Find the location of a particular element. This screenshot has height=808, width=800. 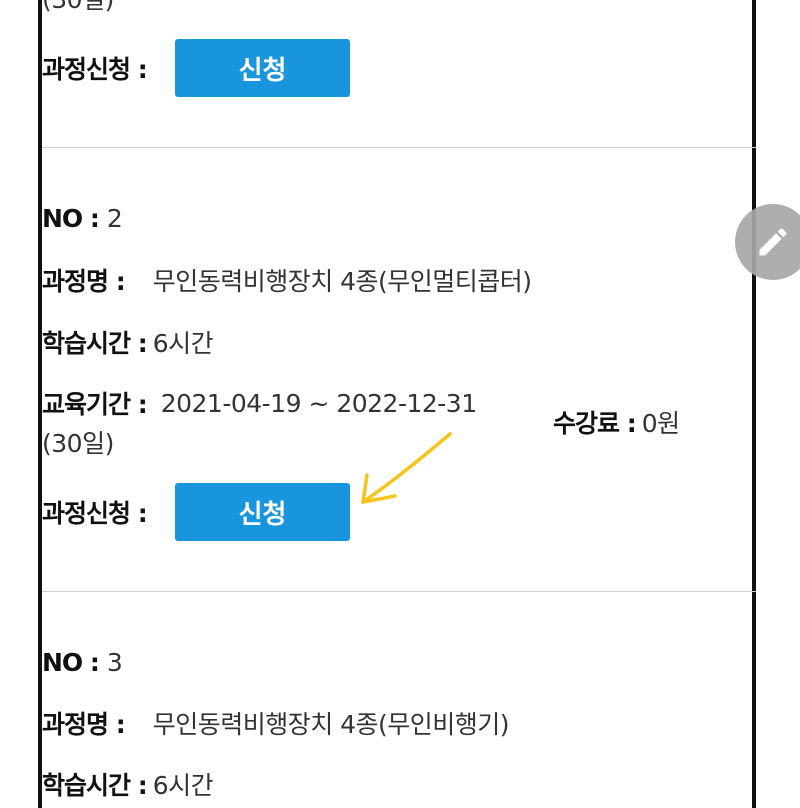

course2-hours-row: 학습시간 : 6시간 is located at coordinates (128, 342).